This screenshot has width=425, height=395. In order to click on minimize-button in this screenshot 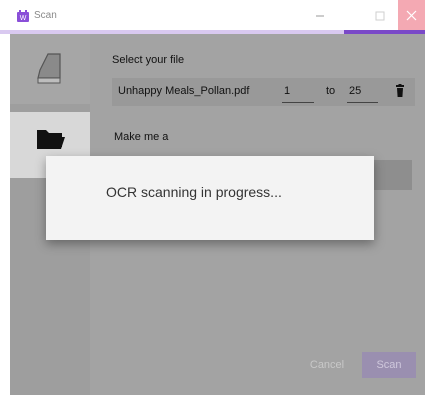, I will do `click(320, 16)`.